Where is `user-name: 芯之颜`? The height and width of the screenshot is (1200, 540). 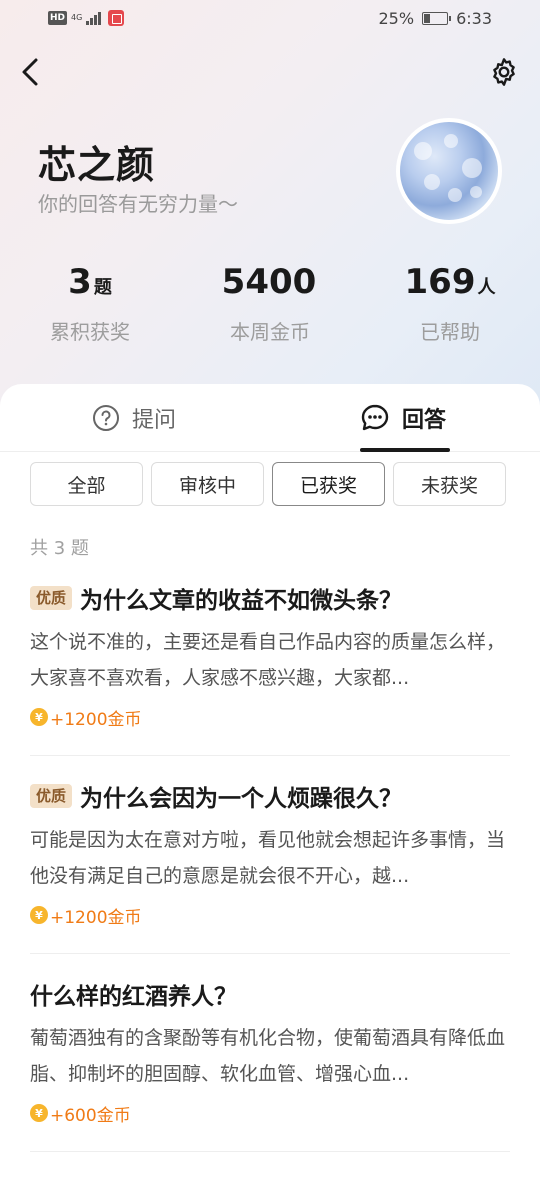 user-name: 芯之颜 is located at coordinates (97, 165).